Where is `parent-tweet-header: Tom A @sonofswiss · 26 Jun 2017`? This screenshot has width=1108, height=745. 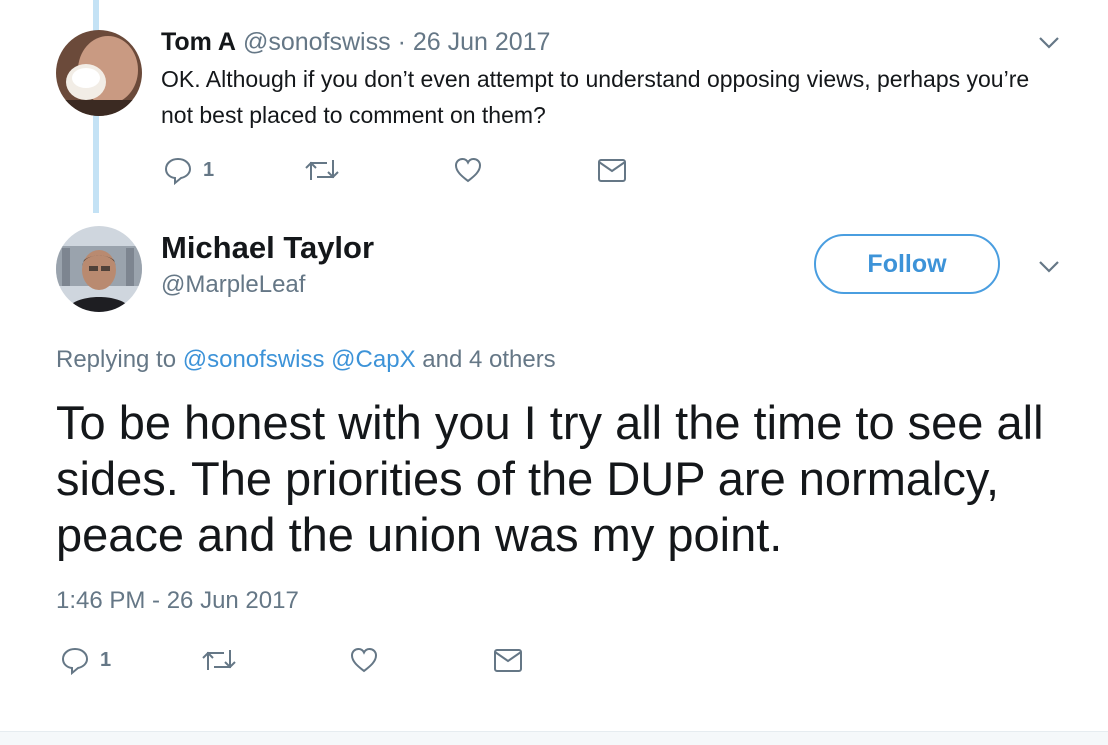
parent-tweet-header: Tom A @sonofswiss · 26 Jun 2017 is located at coordinates (355, 42).